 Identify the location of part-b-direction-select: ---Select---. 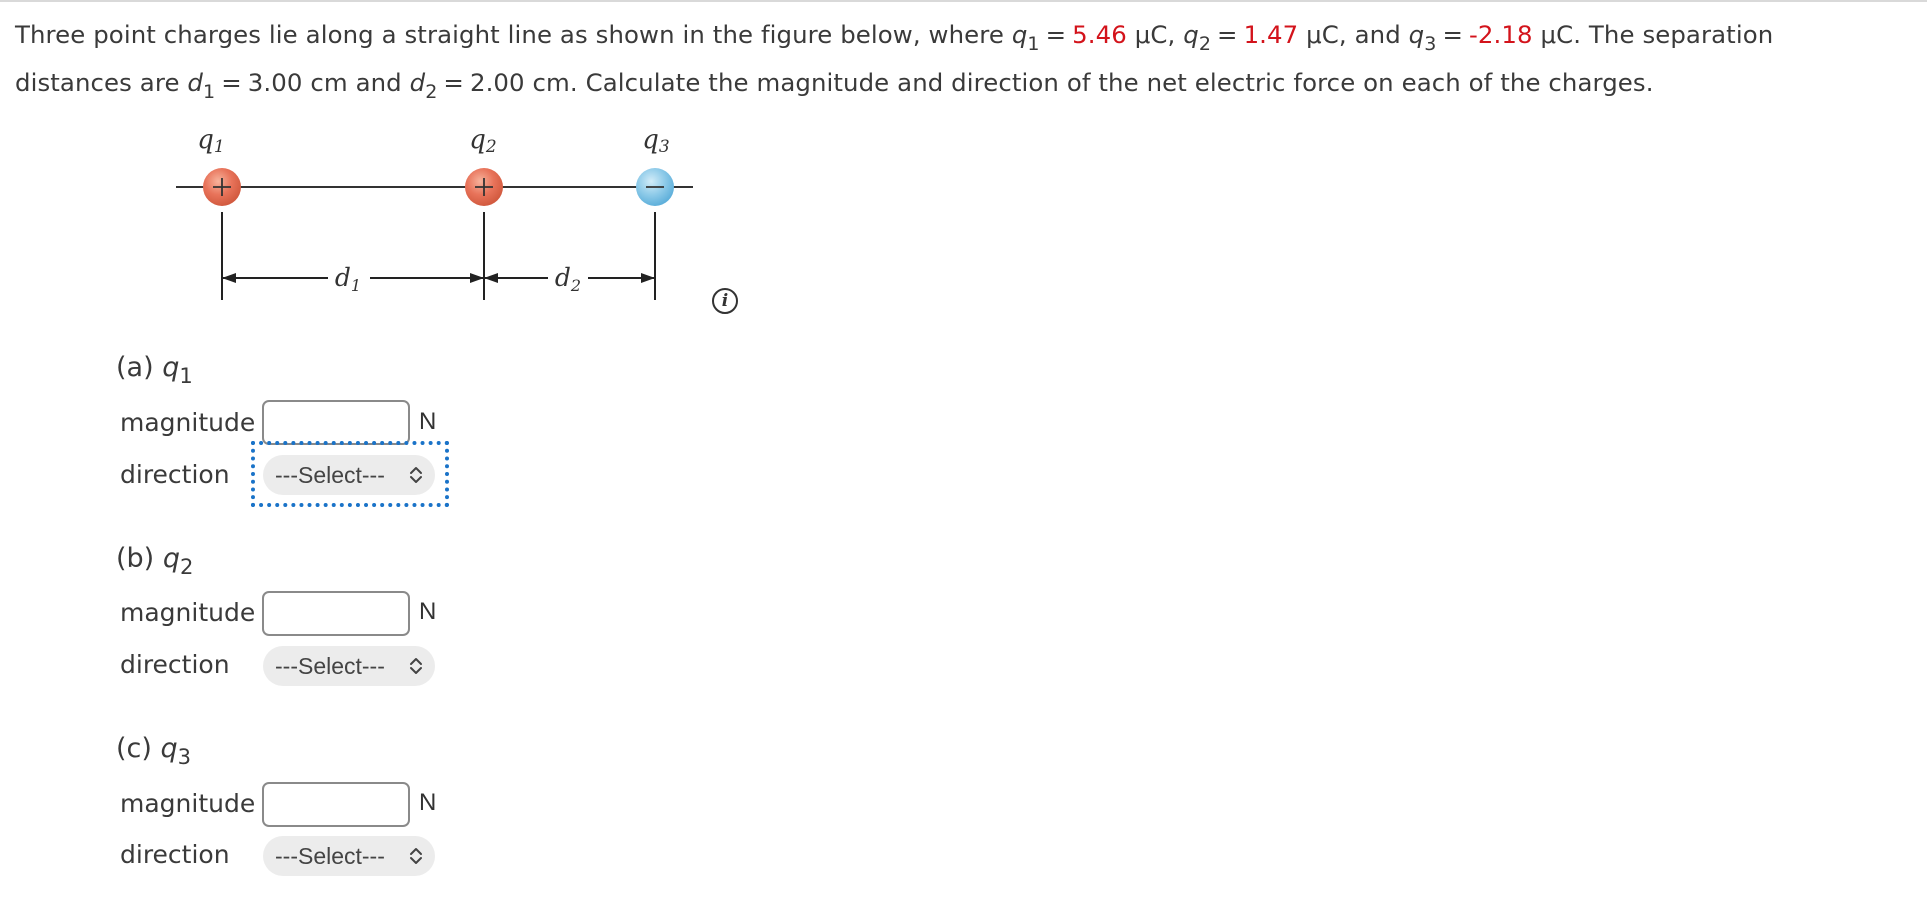
(349, 666).